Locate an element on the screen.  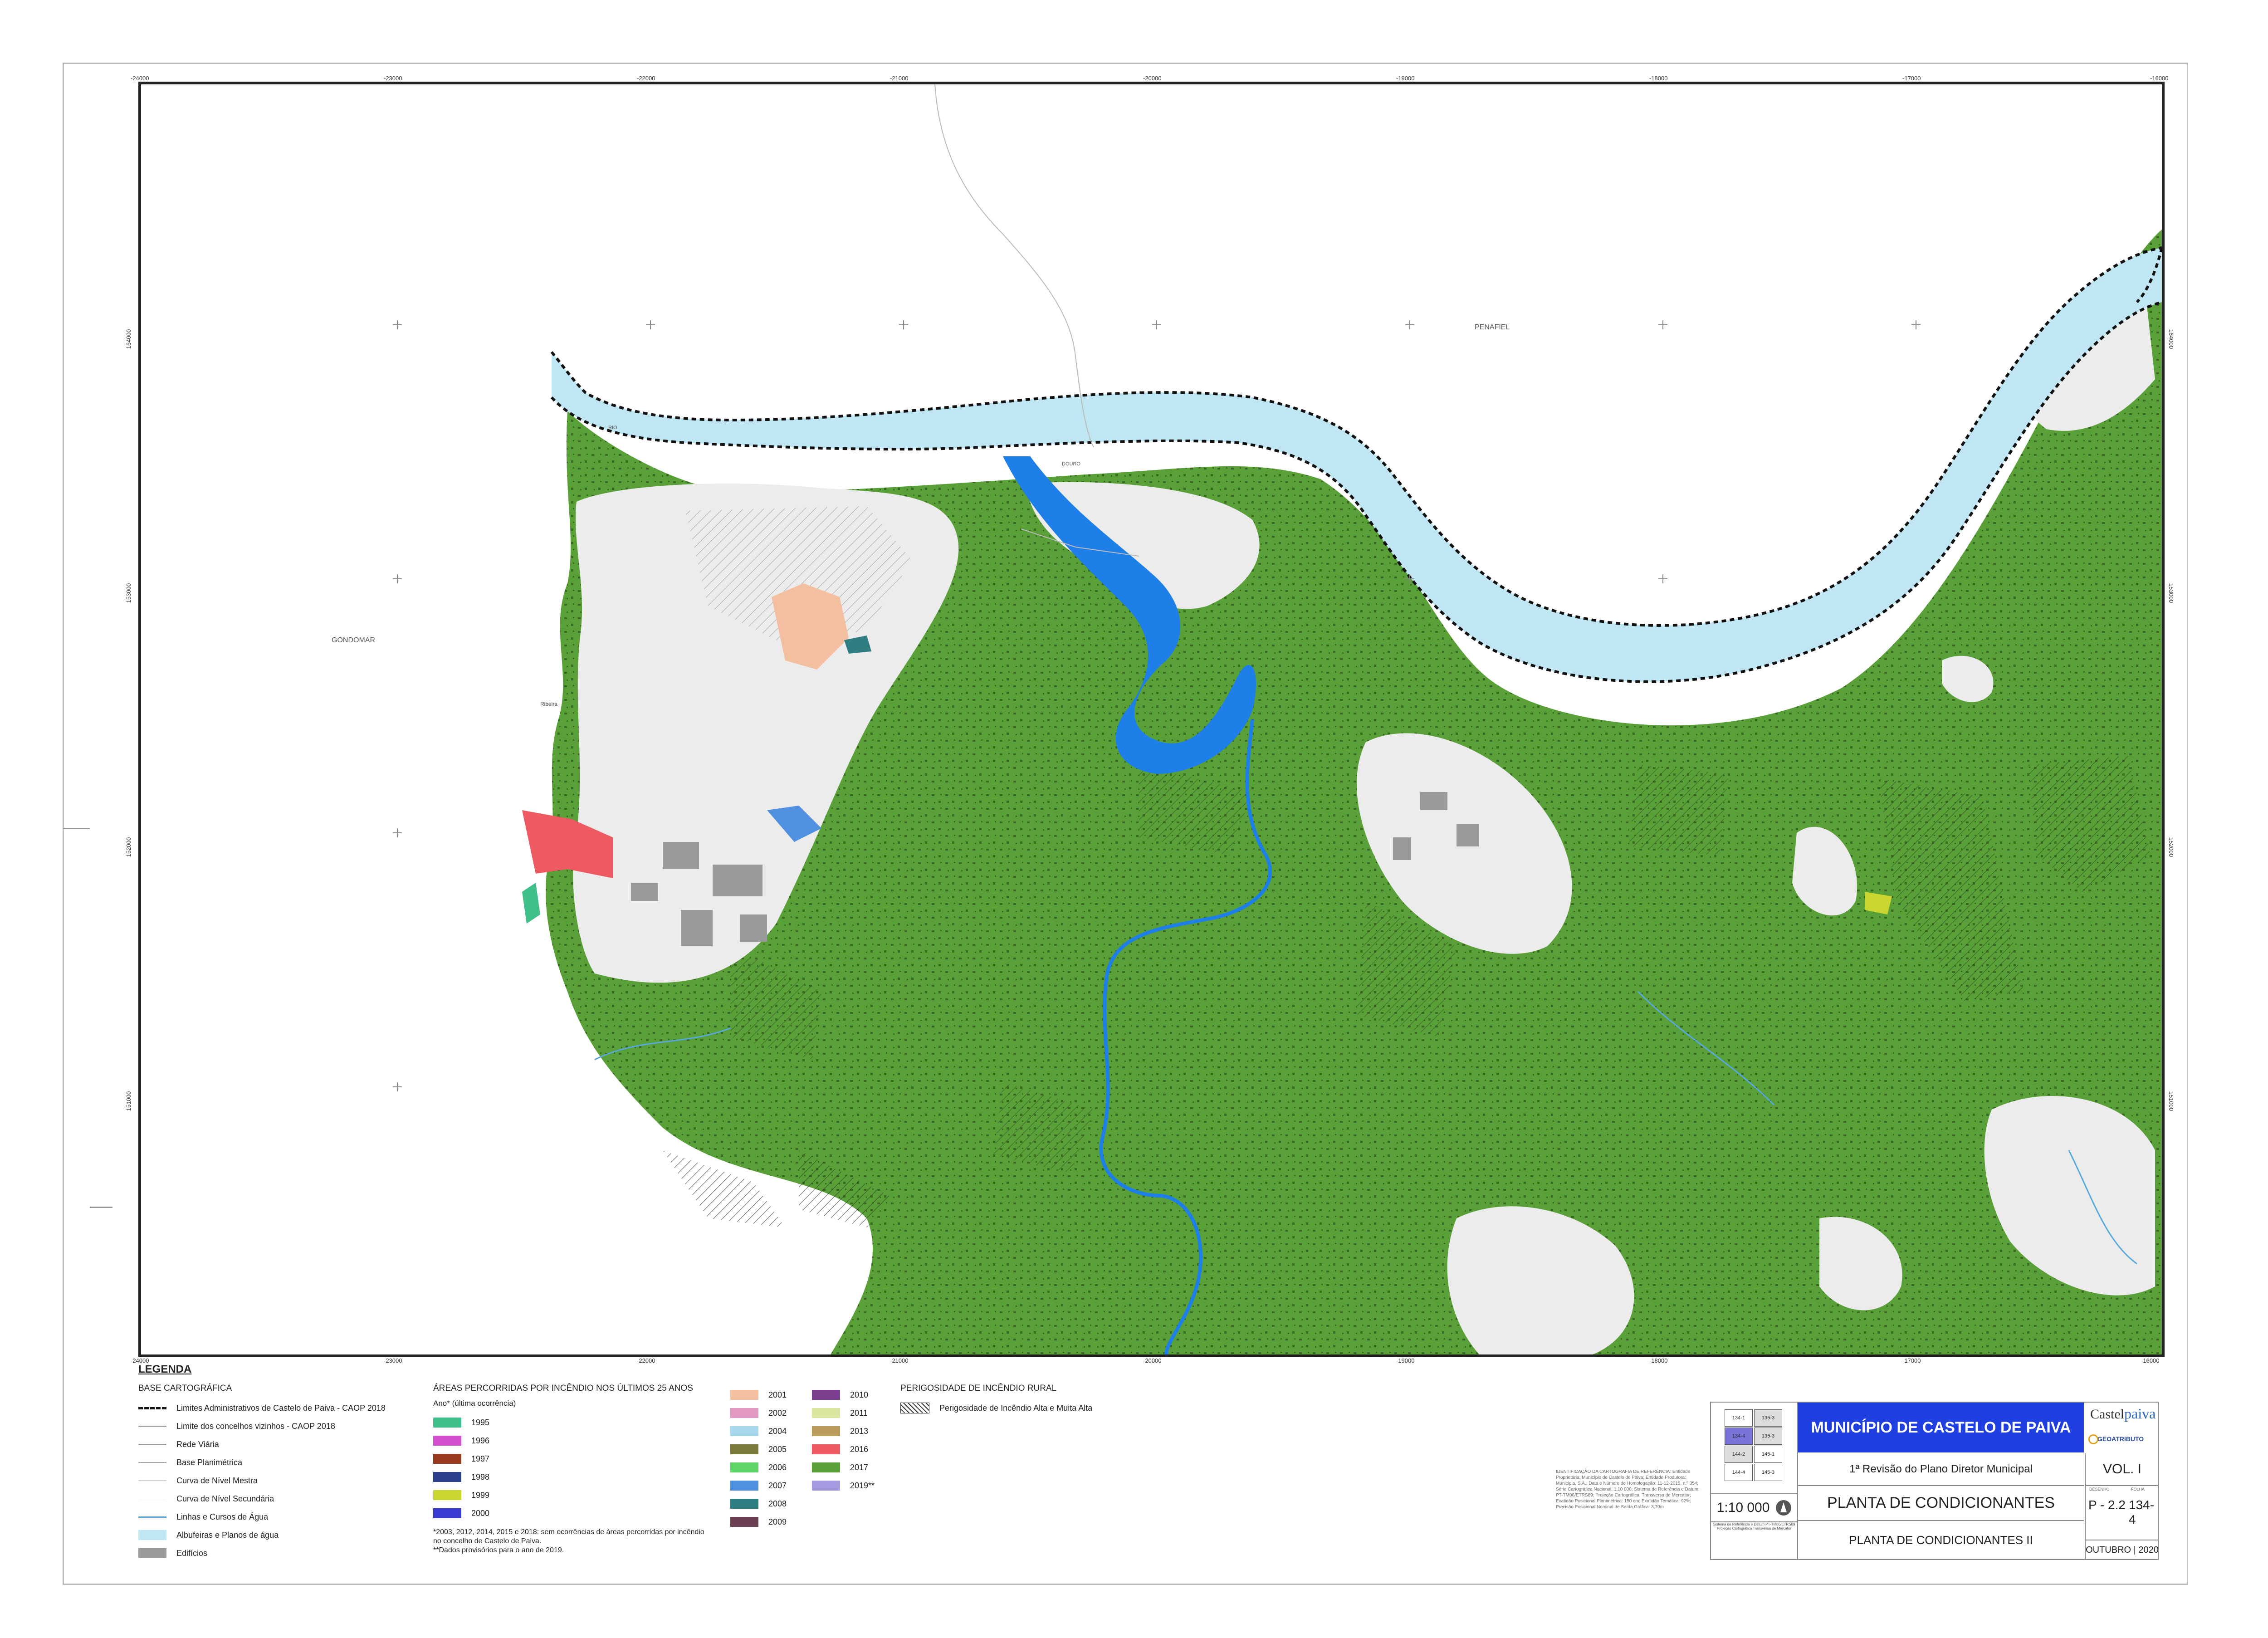
legend-item-label: 2006 is located at coordinates (778, 1467).